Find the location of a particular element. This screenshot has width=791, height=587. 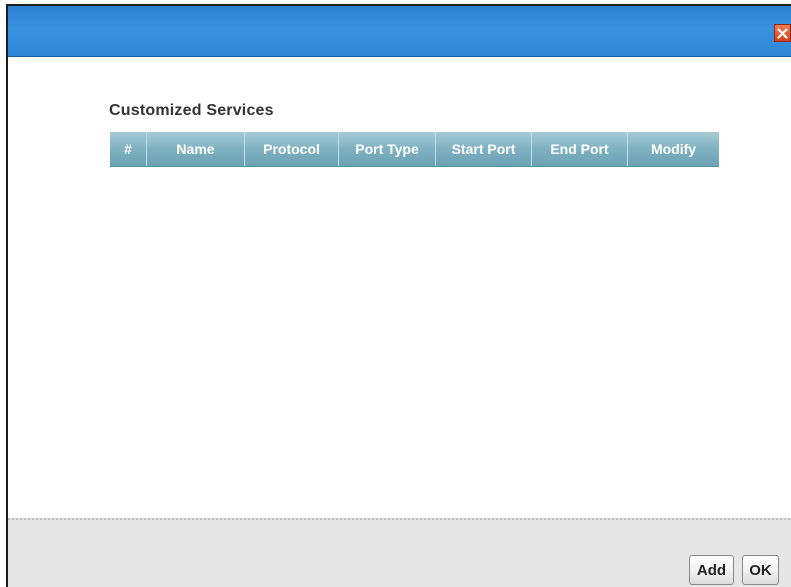

column-header-port-type: Port Type is located at coordinates (387, 149).